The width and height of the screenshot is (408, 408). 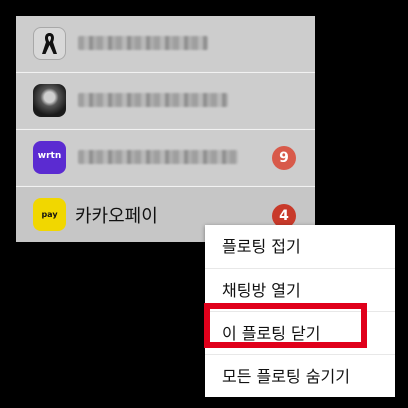 I want to click on unread-badge: 9, so click(x=284, y=158).